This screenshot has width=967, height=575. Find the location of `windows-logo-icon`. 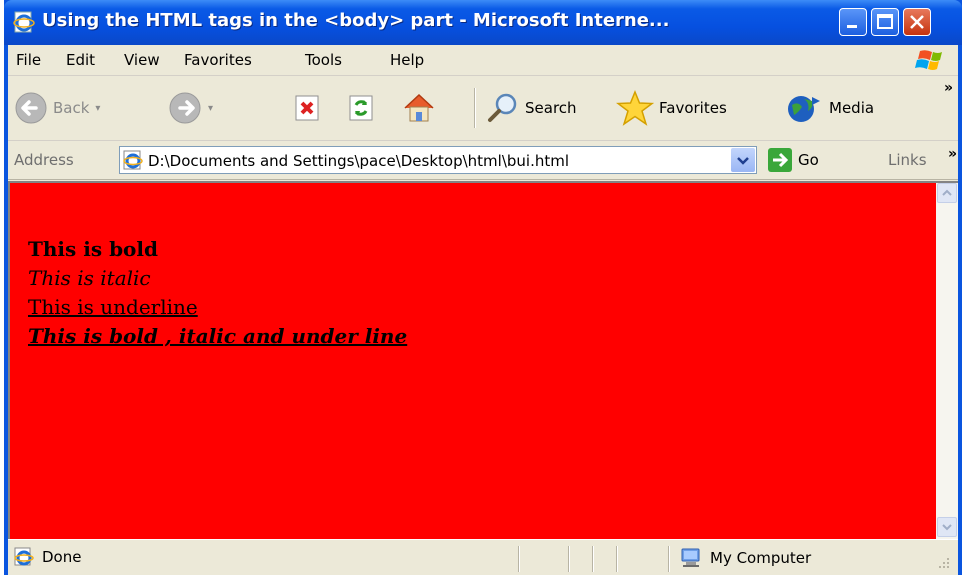

windows-logo-icon is located at coordinates (928, 60).